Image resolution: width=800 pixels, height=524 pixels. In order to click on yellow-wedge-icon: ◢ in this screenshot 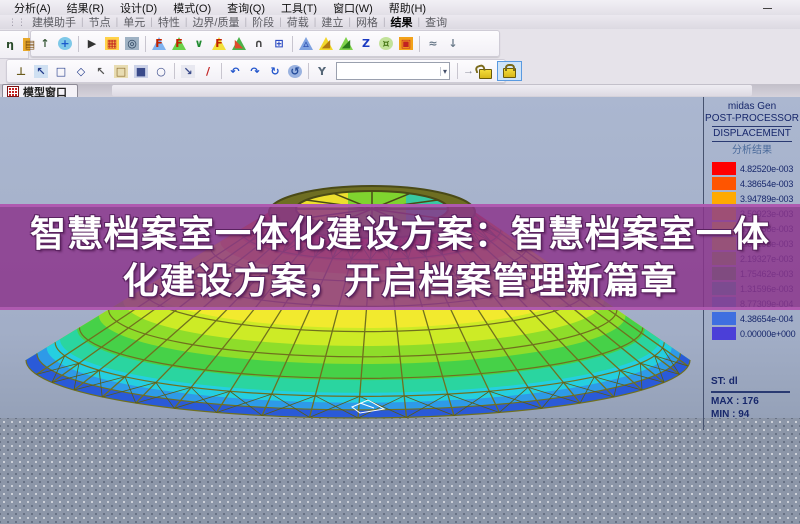, I will do `click(326, 43)`.